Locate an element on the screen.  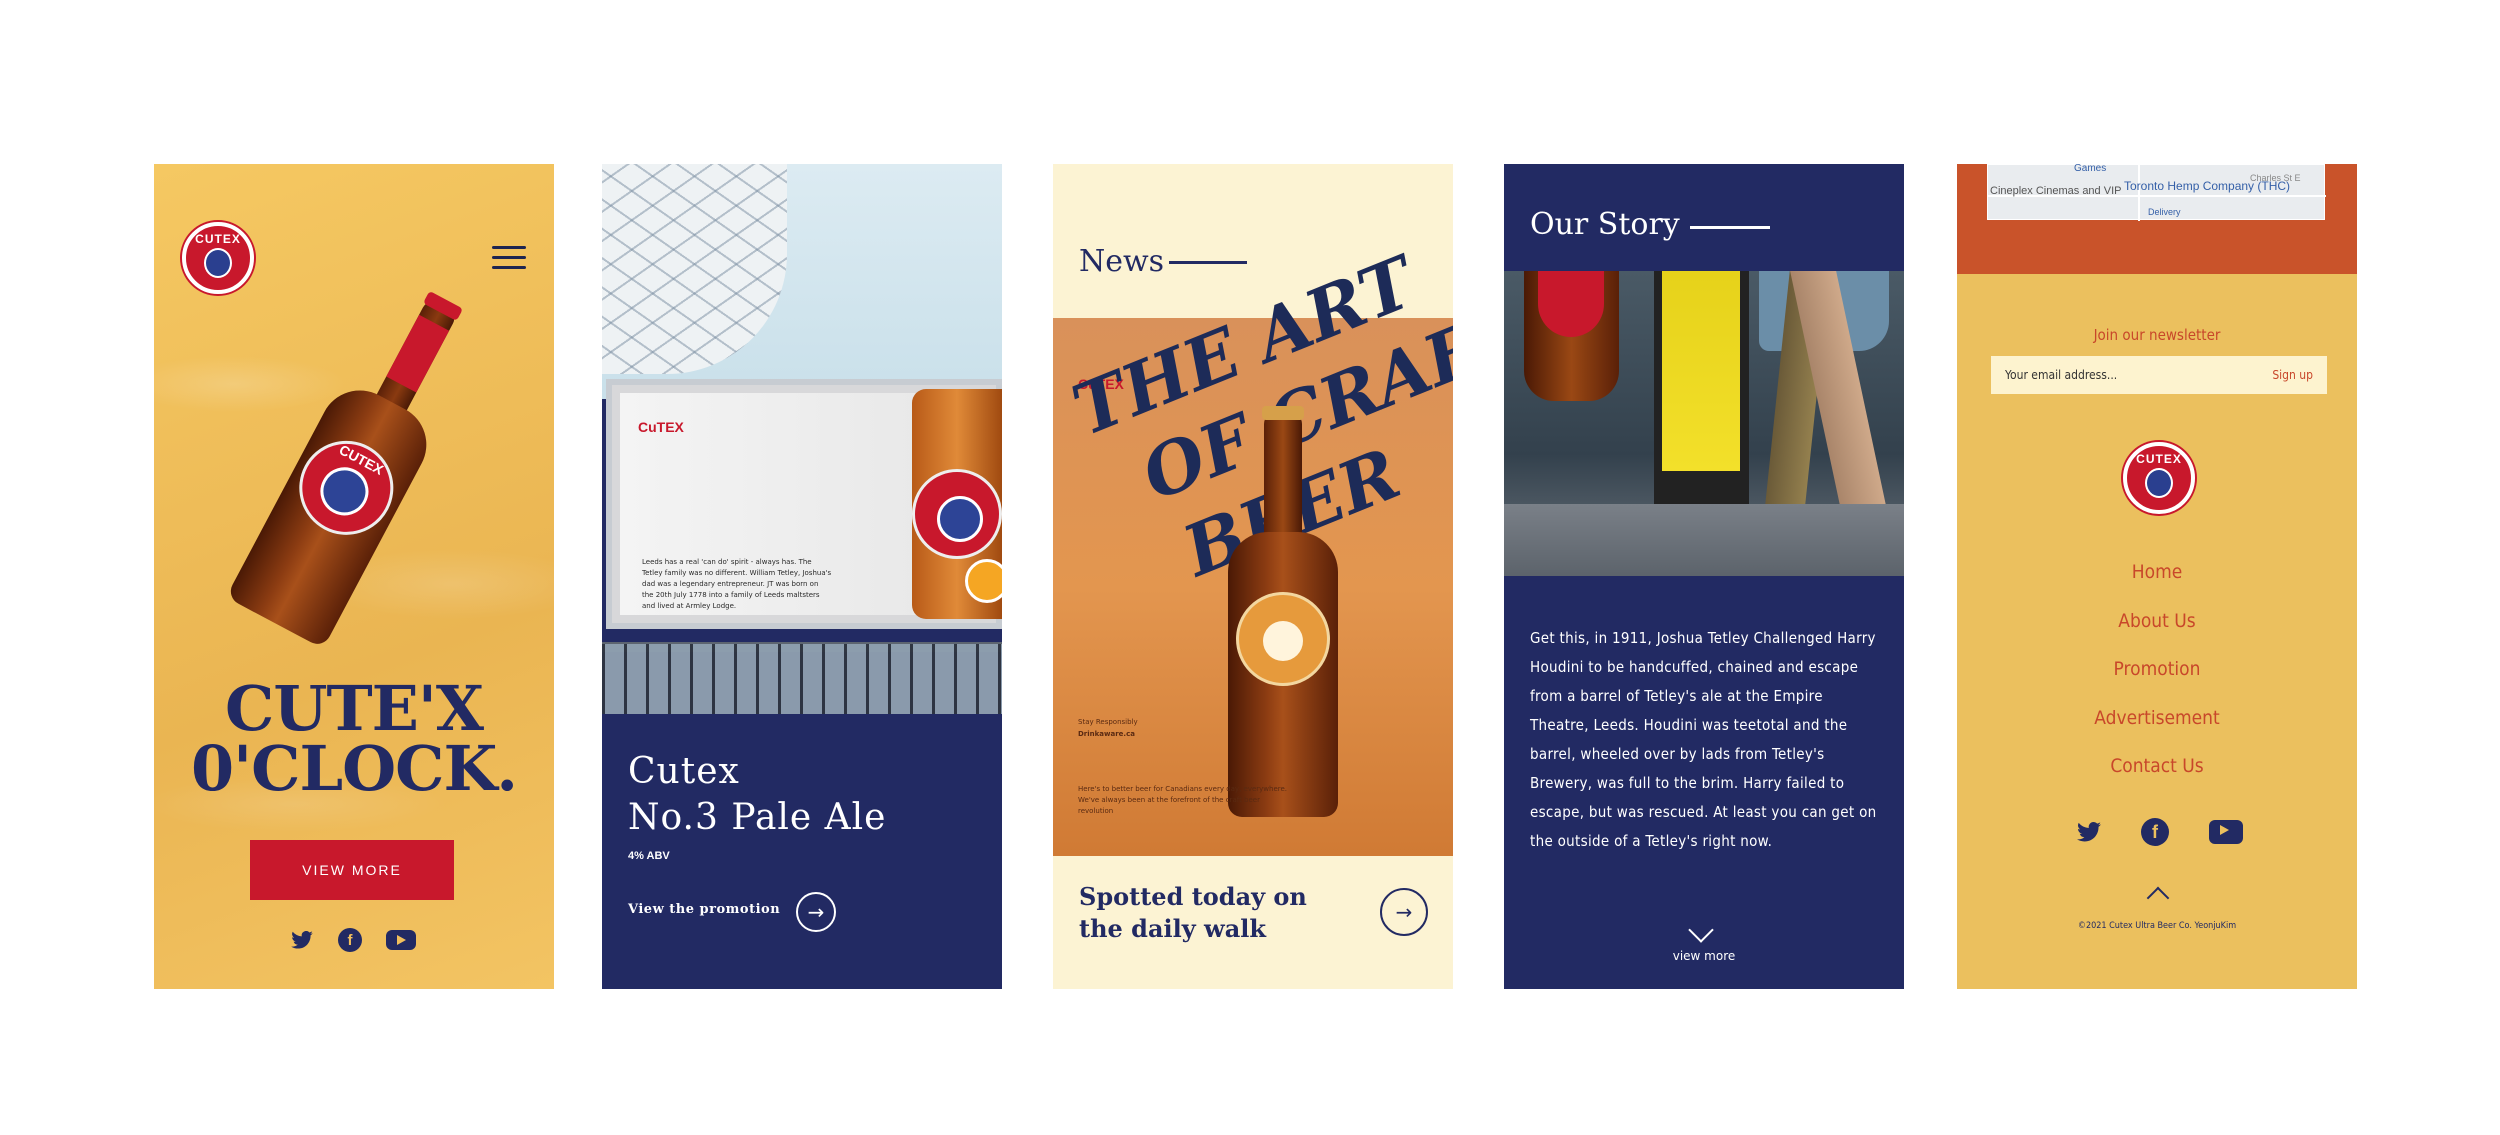
newsletter-label: Join our newsletter is located at coordinates (2157, 335).